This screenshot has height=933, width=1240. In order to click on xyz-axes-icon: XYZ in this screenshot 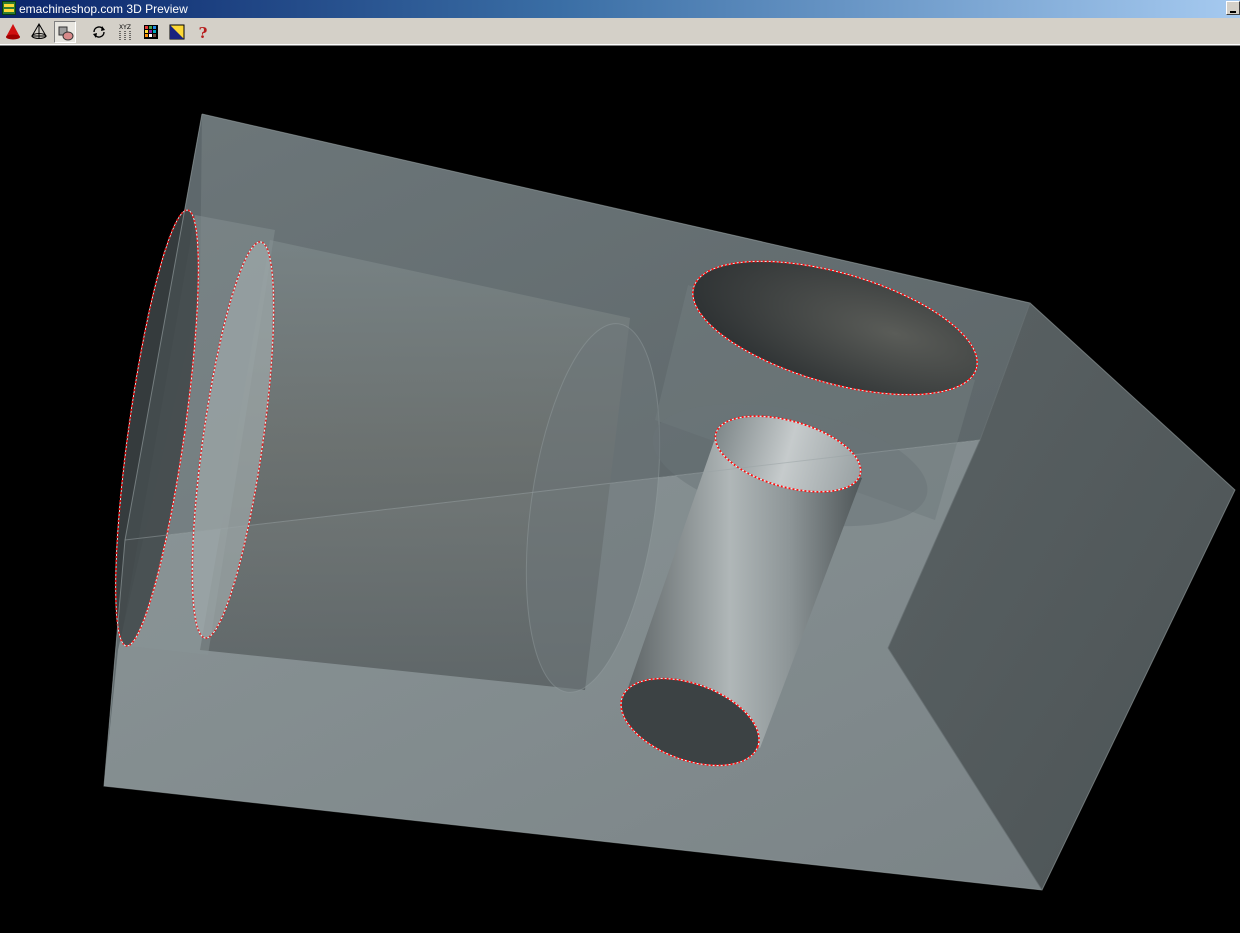, I will do `click(125, 32)`.